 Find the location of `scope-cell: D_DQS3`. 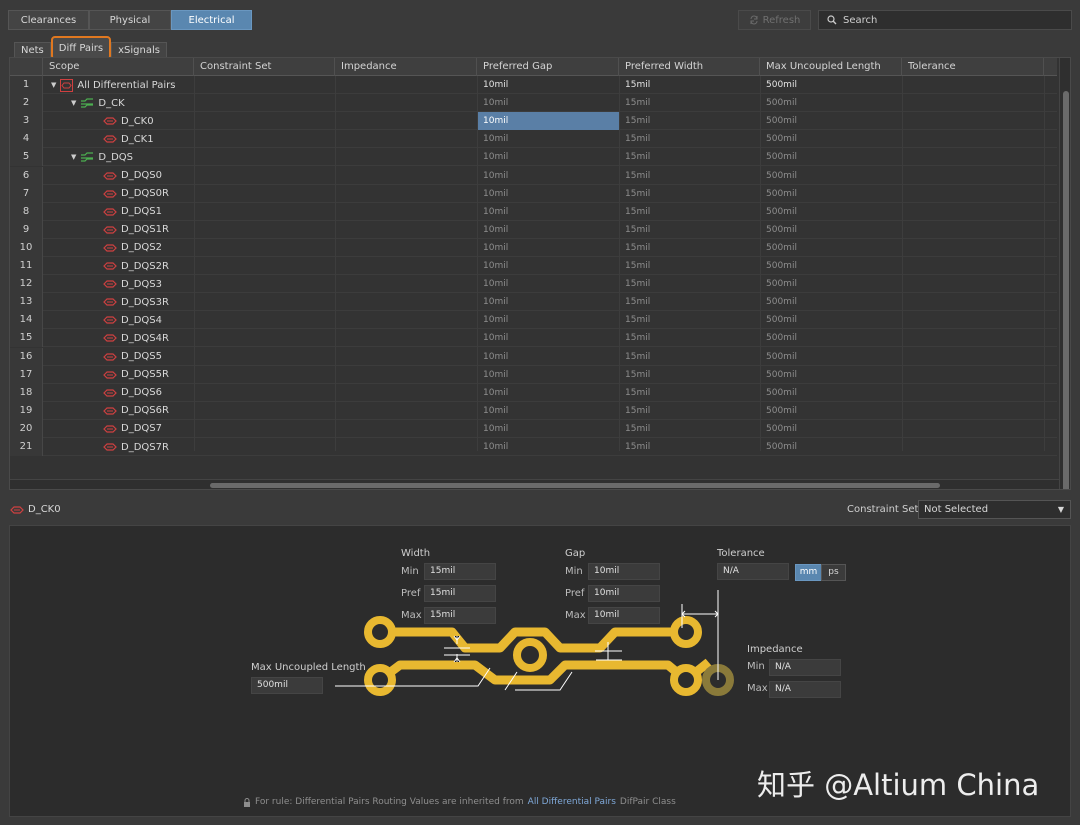

scope-cell: D_DQS3 is located at coordinates (132, 284).